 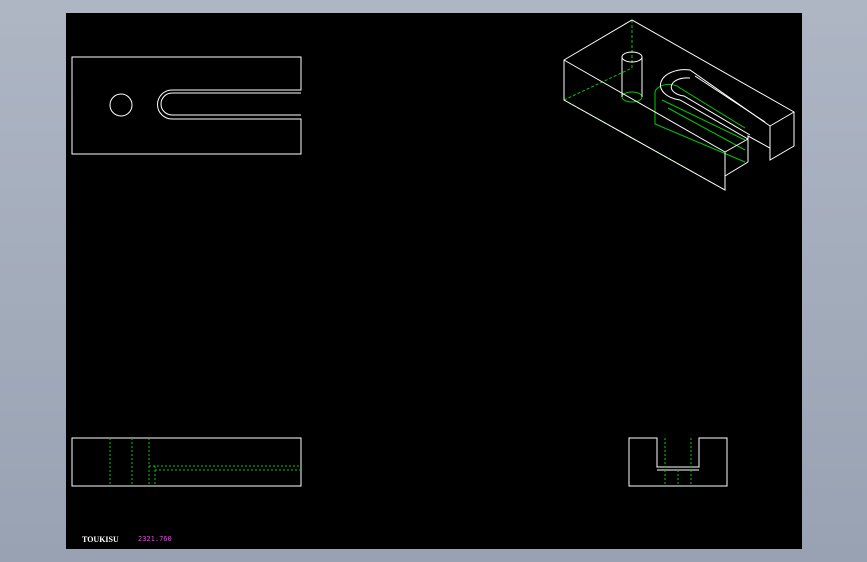 What do you see at coordinates (100, 539) in the screenshot?
I see `footer-logo: TOUKISU` at bounding box center [100, 539].